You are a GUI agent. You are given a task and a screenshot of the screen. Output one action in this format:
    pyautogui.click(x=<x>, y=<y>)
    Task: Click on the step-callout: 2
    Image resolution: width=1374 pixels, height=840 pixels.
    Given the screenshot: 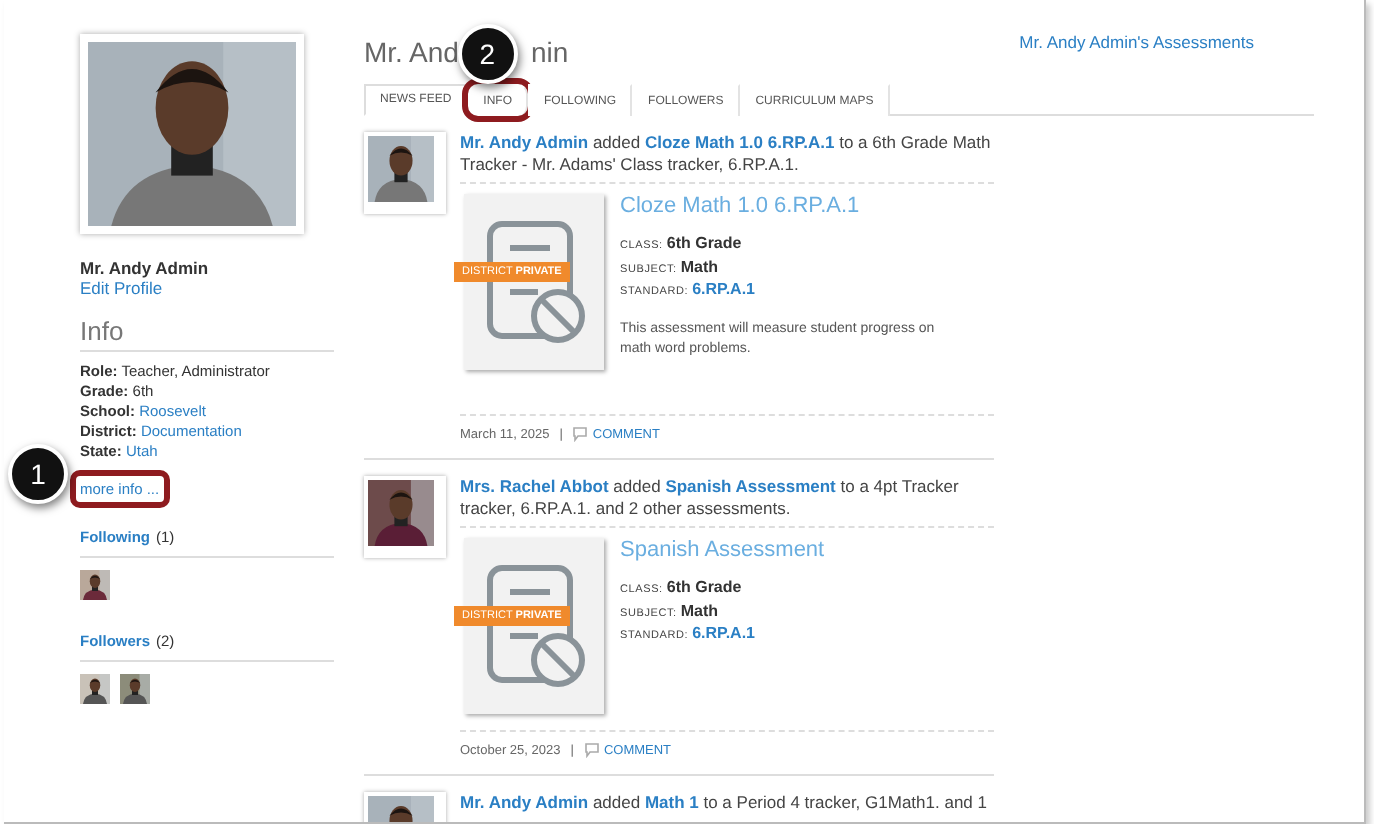 What is the action you would take?
    pyautogui.click(x=487, y=54)
    